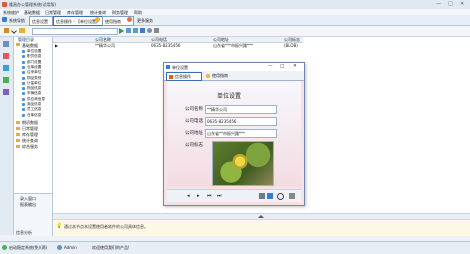 The image size is (470, 254). Describe the element at coordinates (7, 136) in the screenshot. I see `left-icon-strip` at that location.